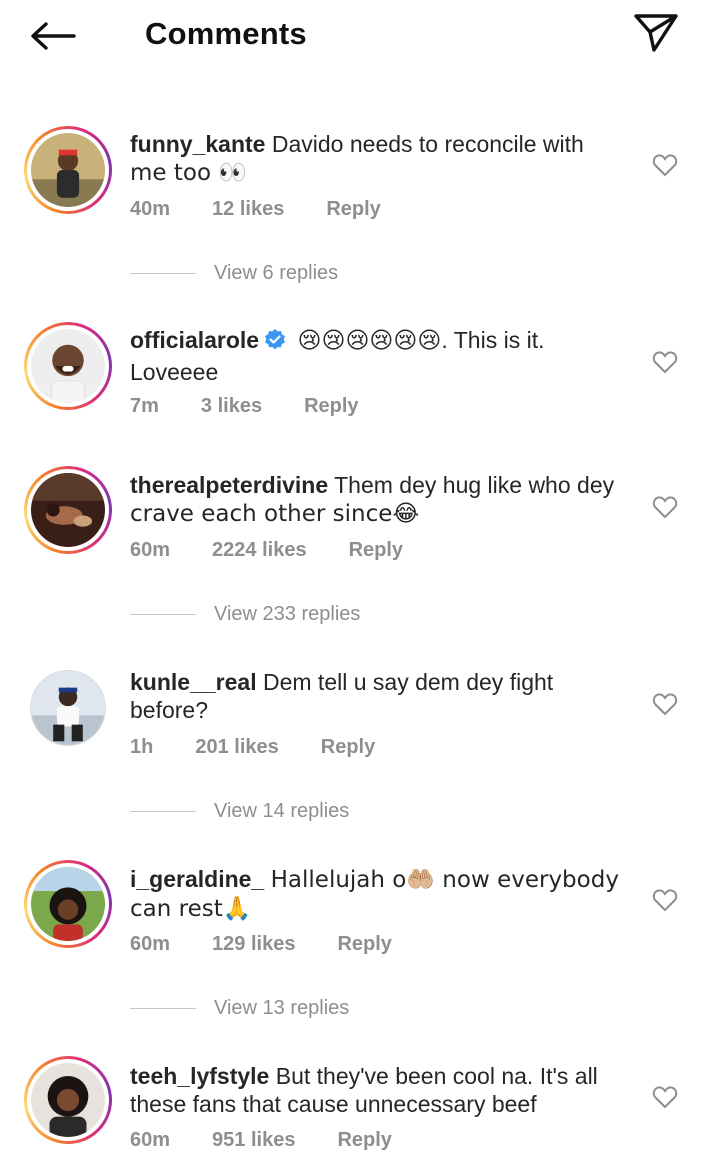 Image resolution: width=720 pixels, height=1173 pixels. I want to click on comment-username: therealpeterdivine, so click(229, 485).